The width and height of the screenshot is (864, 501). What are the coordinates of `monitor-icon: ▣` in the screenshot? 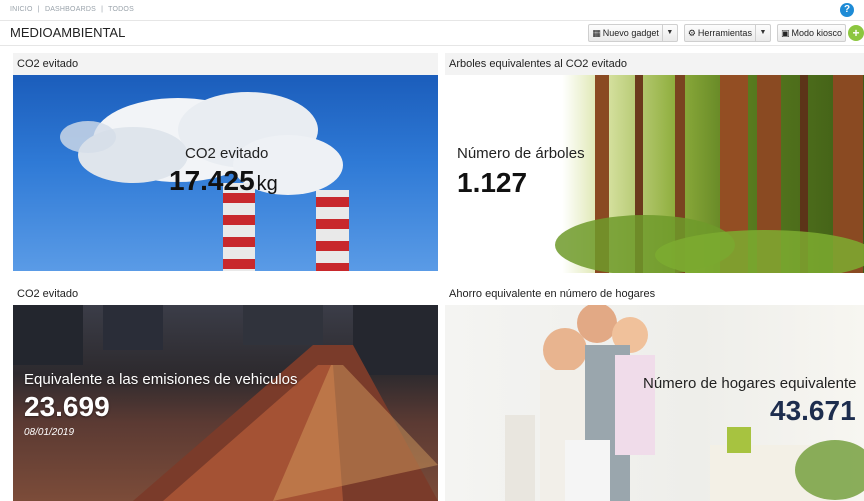 It's located at (785, 32).